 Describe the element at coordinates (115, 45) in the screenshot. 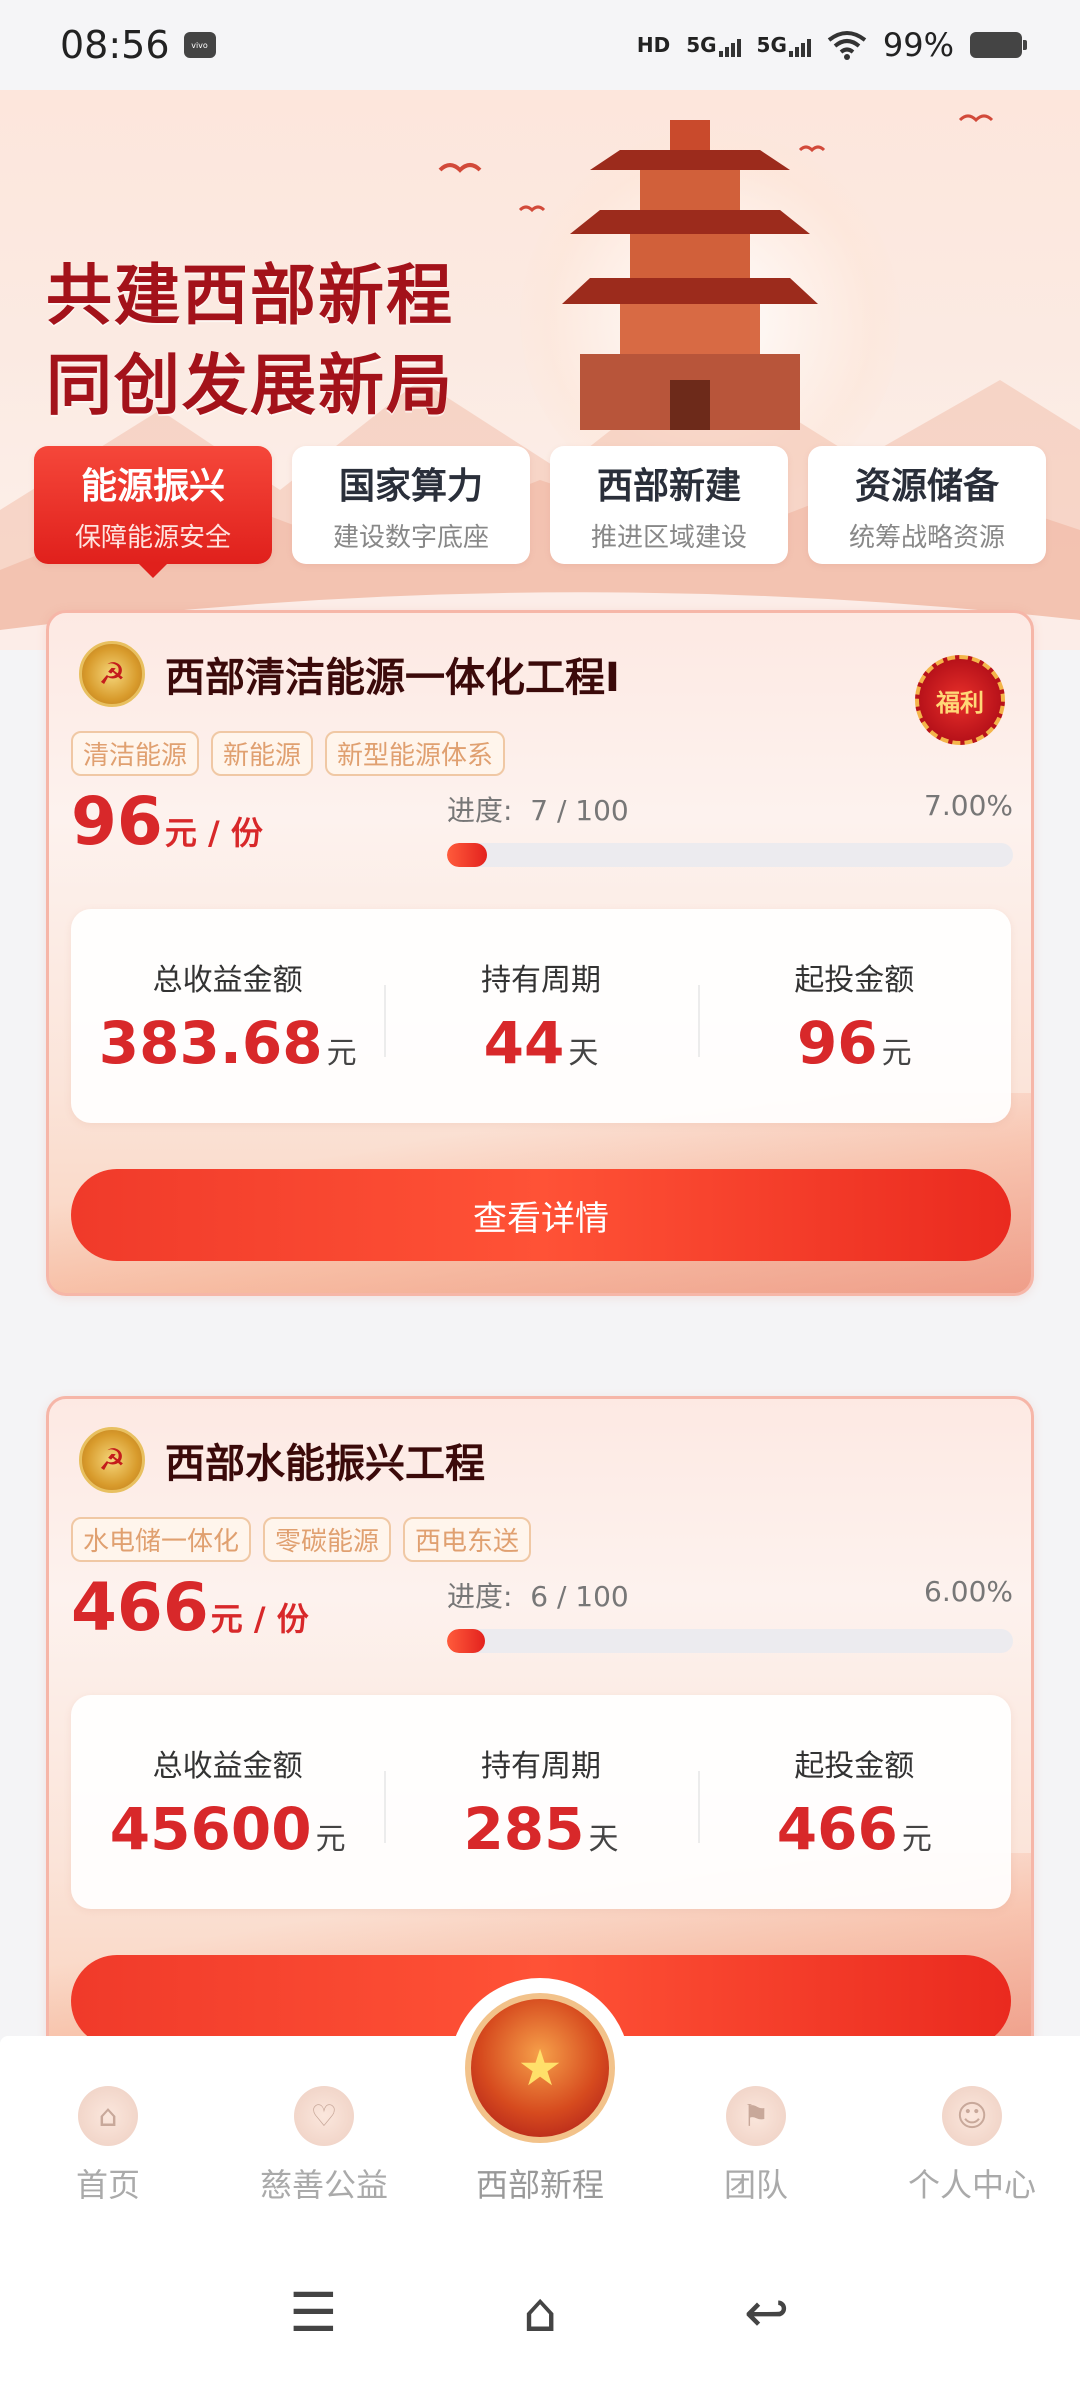

I see `status-time: 08:56` at that location.